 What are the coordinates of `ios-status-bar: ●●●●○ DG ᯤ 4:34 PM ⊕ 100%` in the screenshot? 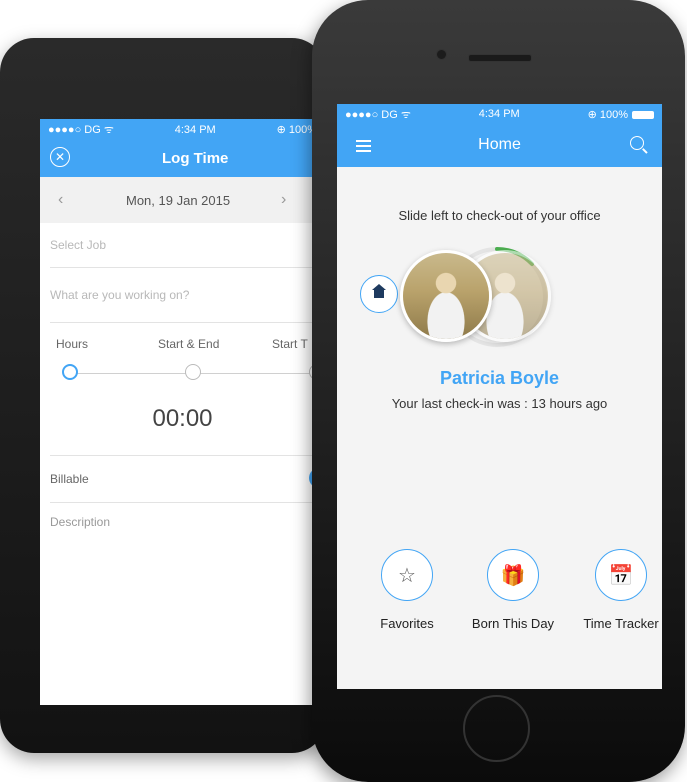 It's located at (499, 114).